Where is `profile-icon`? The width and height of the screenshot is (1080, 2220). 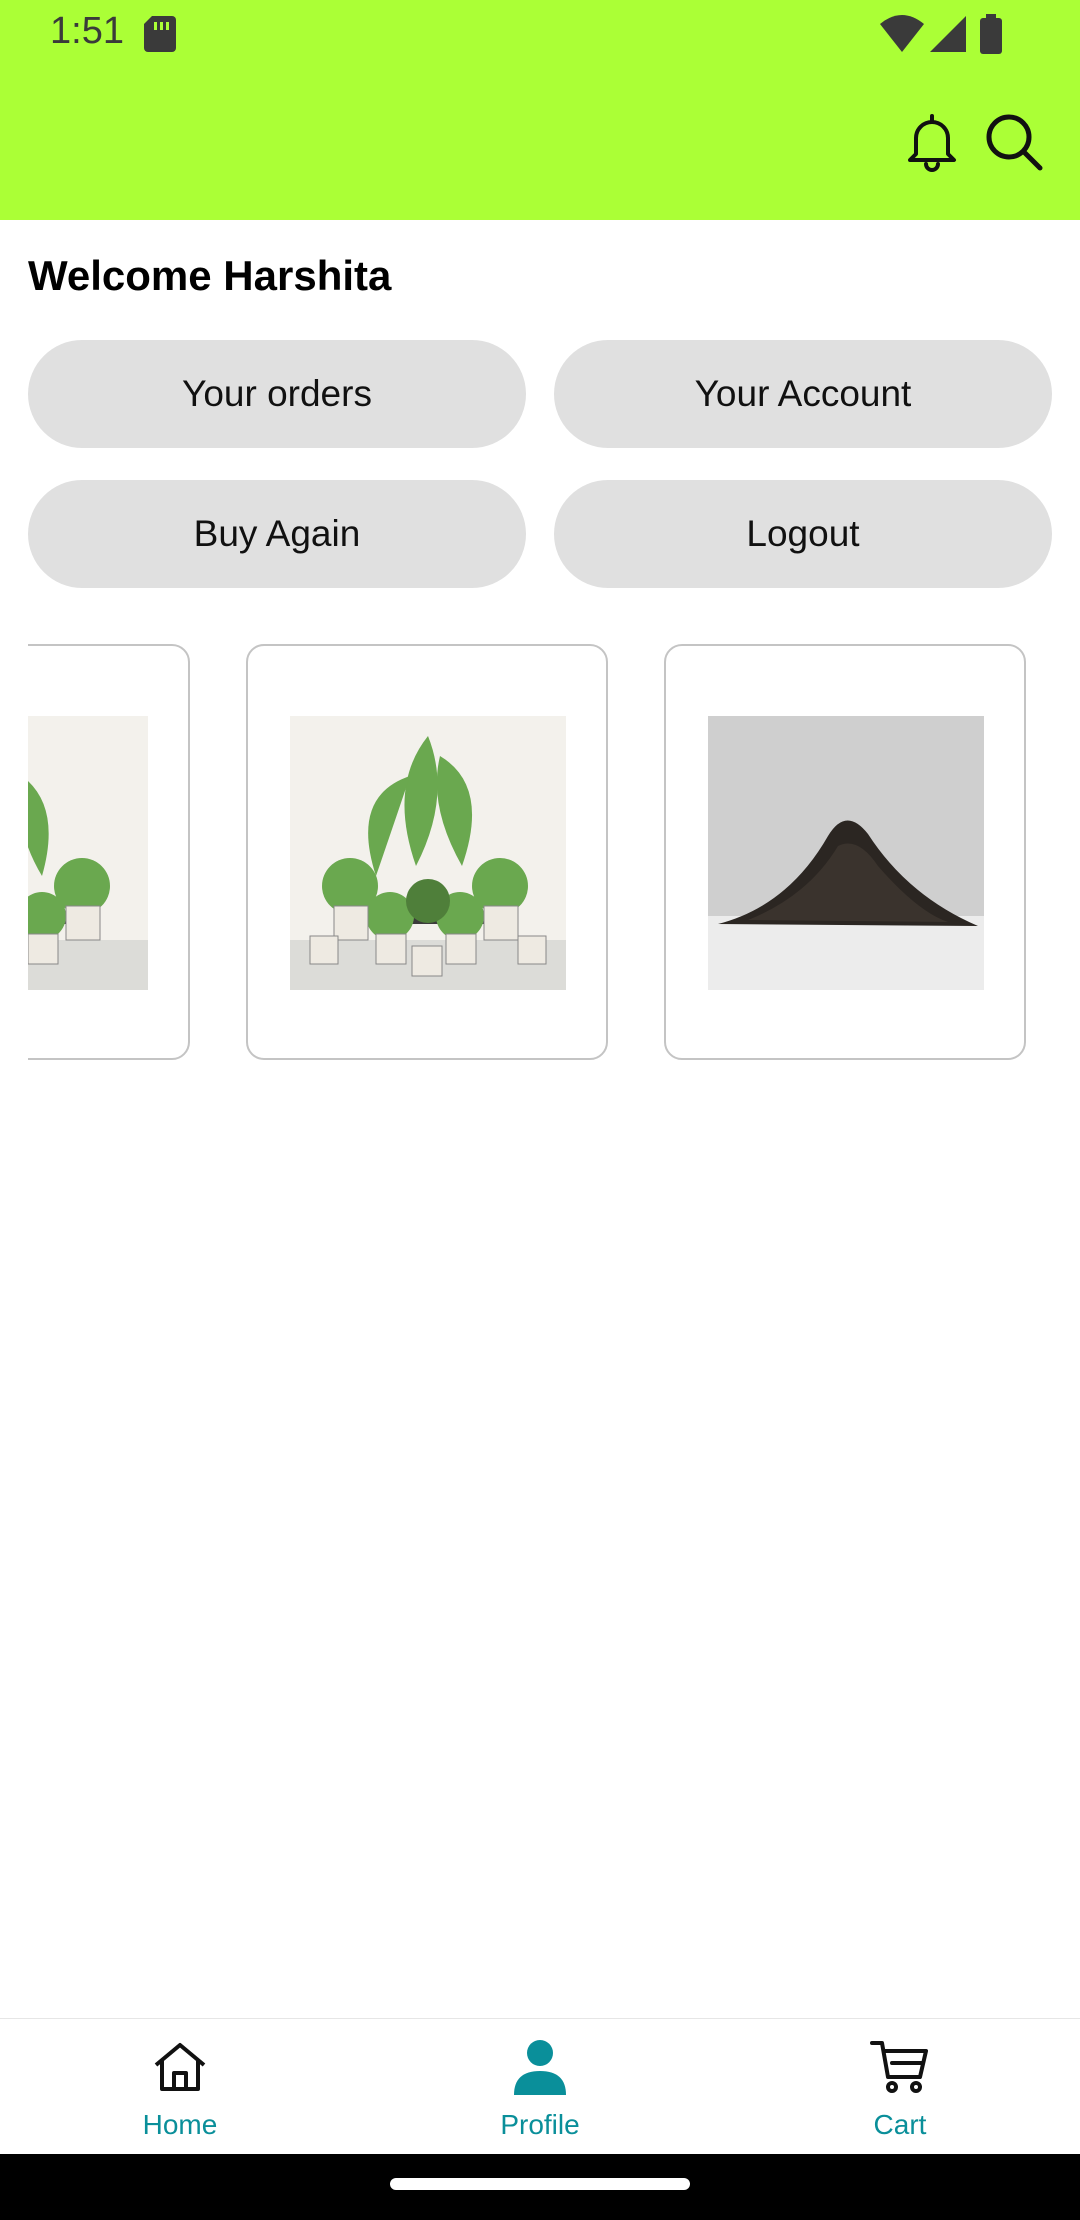 profile-icon is located at coordinates (540, 2067).